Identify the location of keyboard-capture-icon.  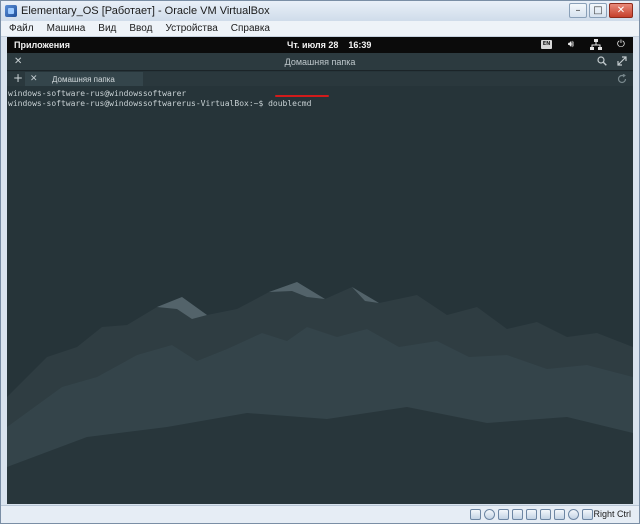
(587, 514).